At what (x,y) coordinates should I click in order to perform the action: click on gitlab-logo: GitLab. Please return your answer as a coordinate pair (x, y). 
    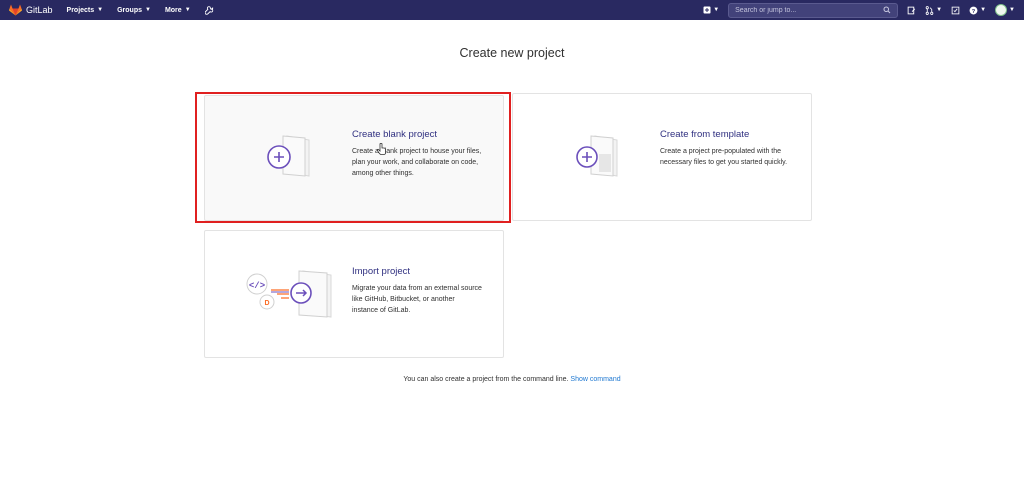
    Looking at the image, I should click on (31, 10).